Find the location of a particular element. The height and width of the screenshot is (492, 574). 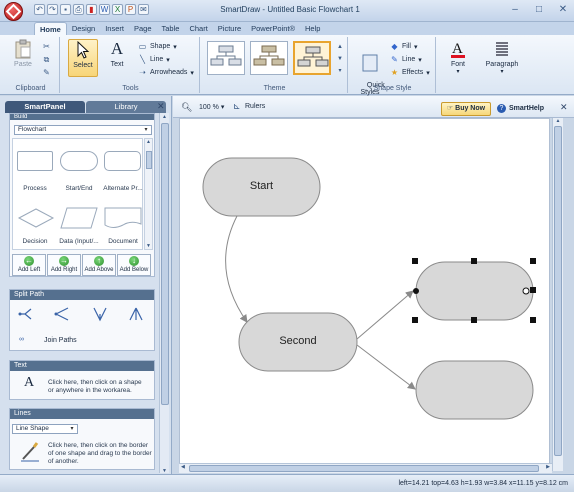

canvas-horizontal-scrollbar: ◀ ▶ is located at coordinates (365, 468).